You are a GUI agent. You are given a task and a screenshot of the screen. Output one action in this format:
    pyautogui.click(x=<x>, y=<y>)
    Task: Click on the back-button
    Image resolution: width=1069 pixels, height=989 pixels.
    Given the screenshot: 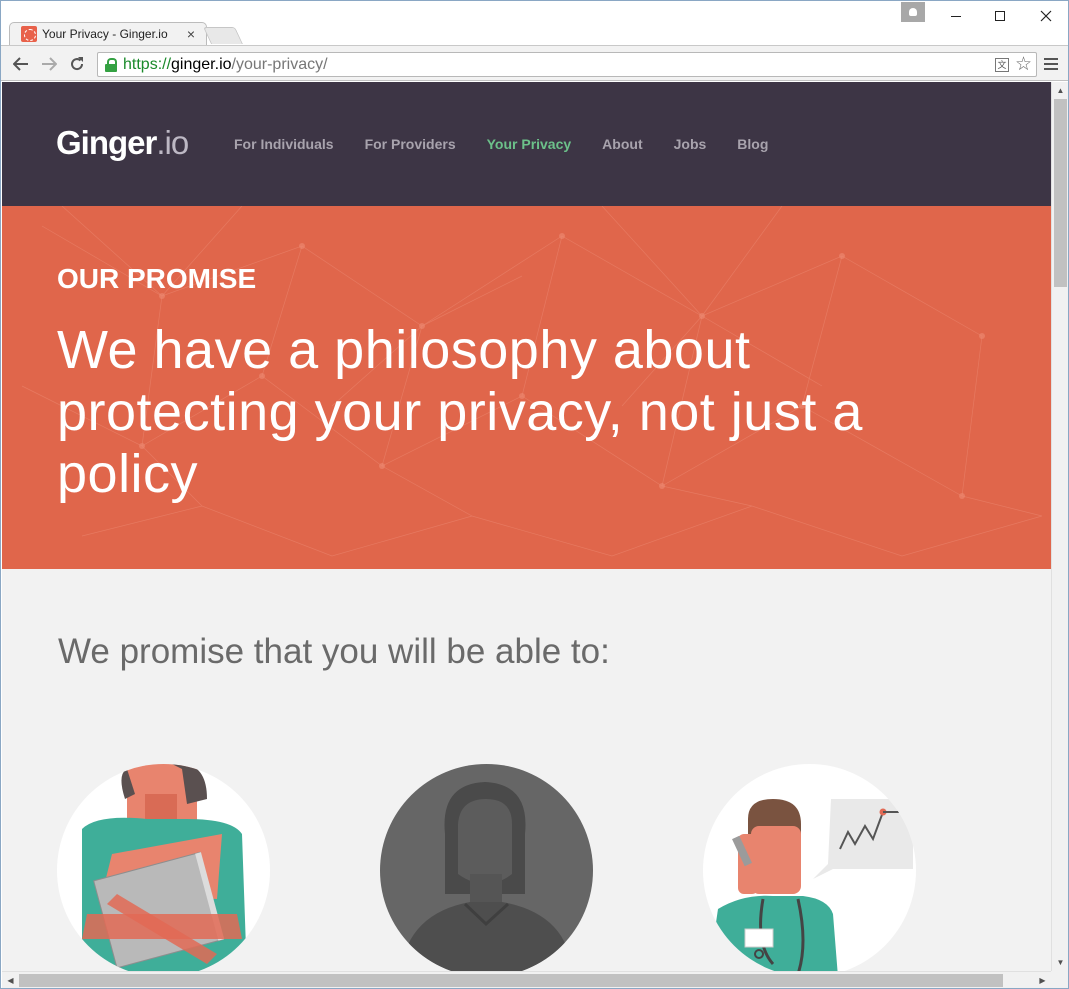 What is the action you would take?
    pyautogui.click(x=21, y=64)
    